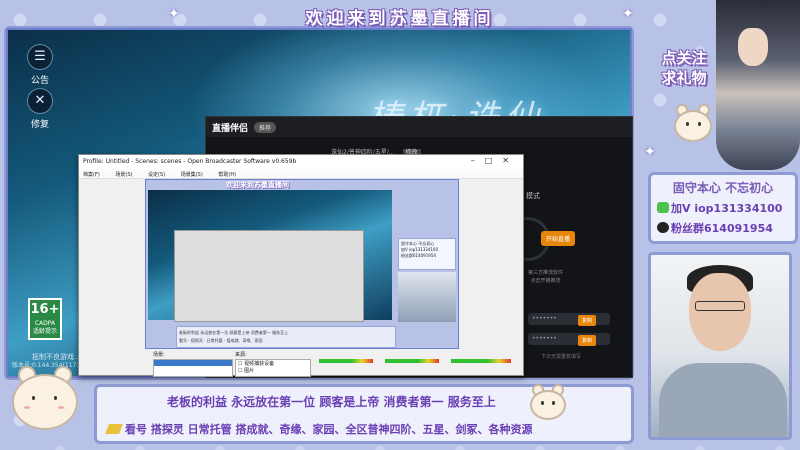 Image resolution: width=800 pixels, height=450 pixels. Describe the element at coordinates (684, 58) in the screenshot. I see `follow-line1: 点关注` at that location.